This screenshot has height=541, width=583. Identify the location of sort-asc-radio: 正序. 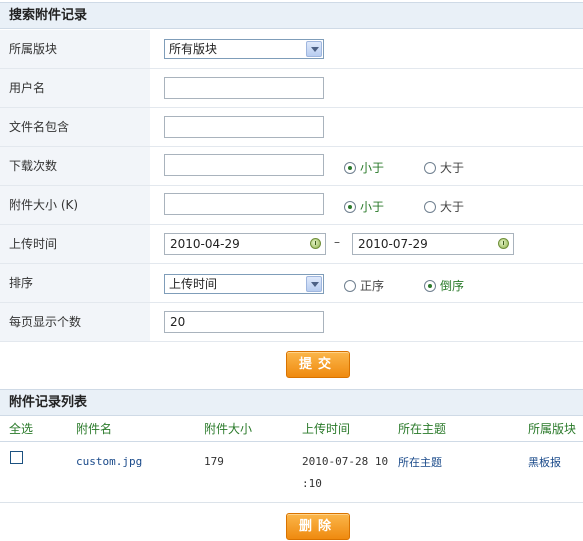
(369, 286).